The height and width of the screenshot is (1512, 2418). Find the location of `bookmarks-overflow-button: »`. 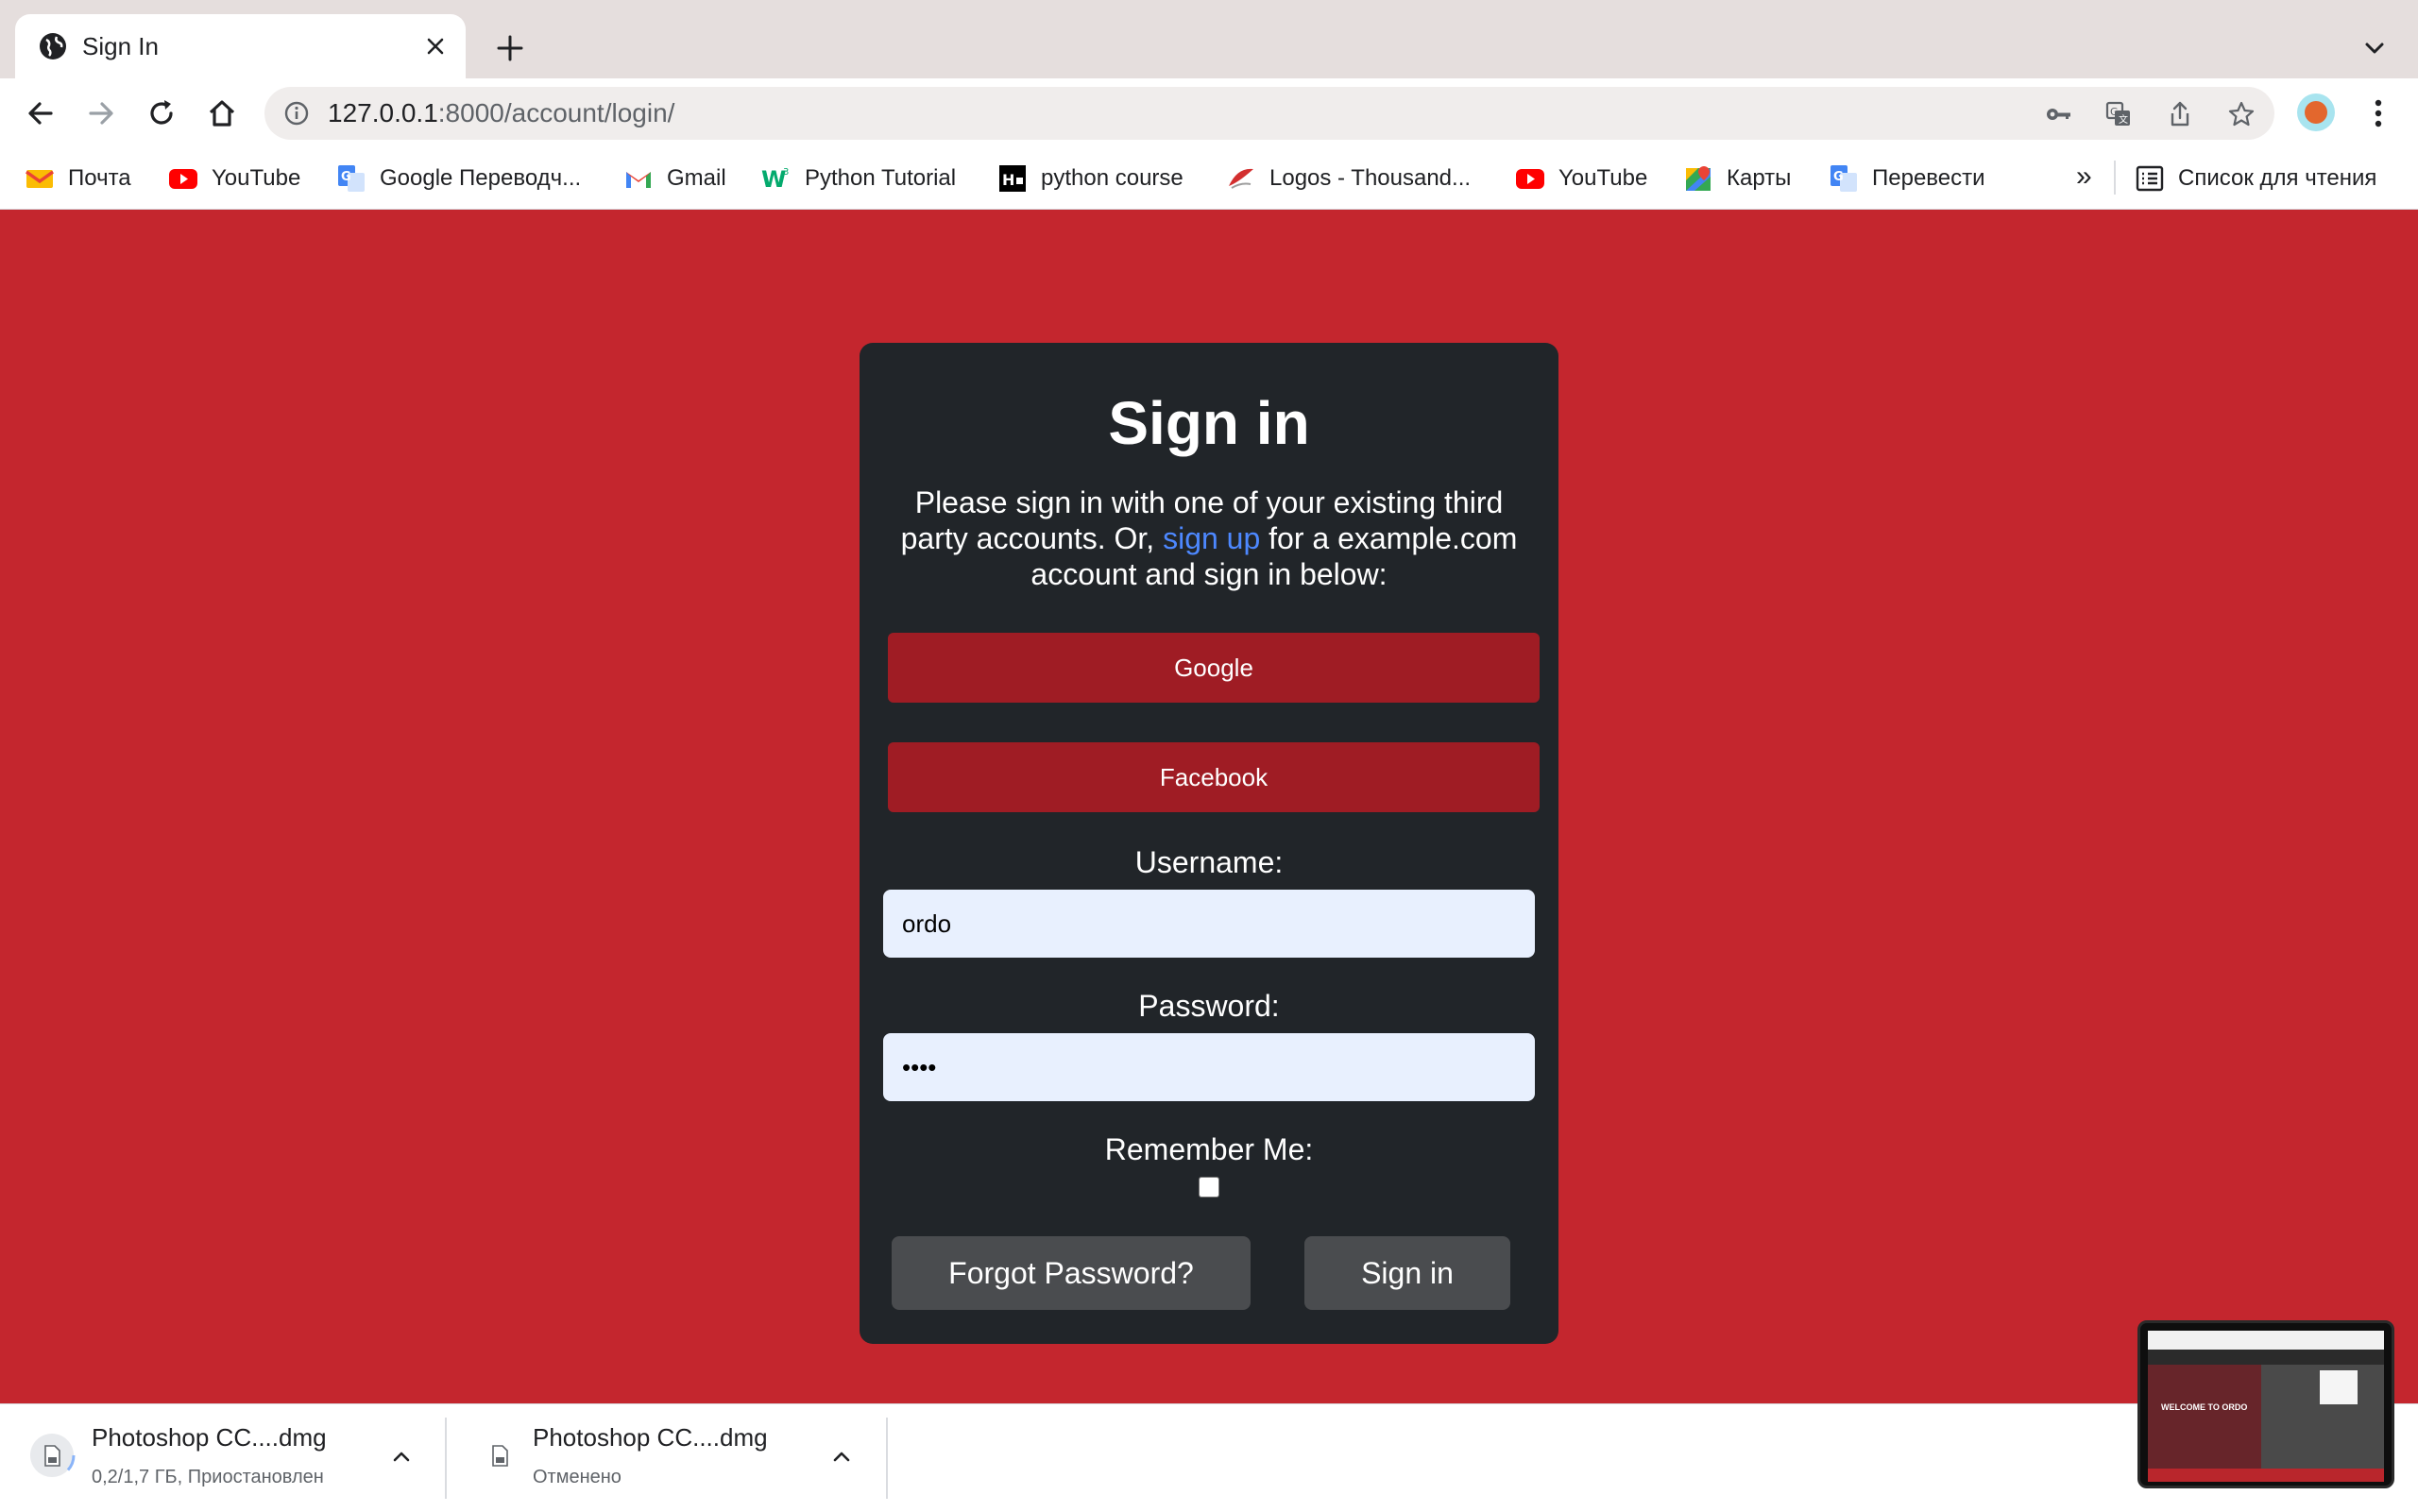

bookmarks-overflow-button: » is located at coordinates (2084, 176).